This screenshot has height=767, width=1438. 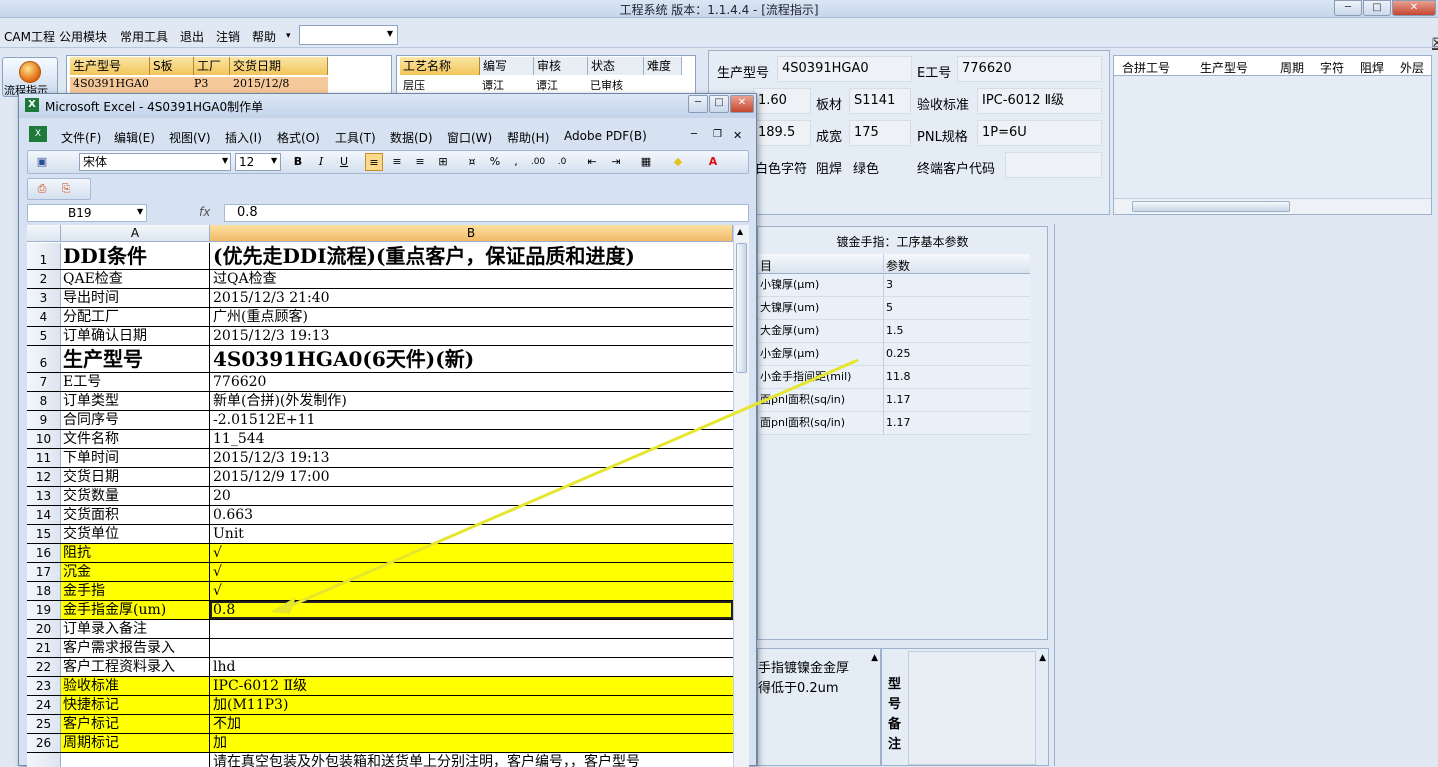 I want to click on cell-a: 交货面积, so click(x=135, y=515).